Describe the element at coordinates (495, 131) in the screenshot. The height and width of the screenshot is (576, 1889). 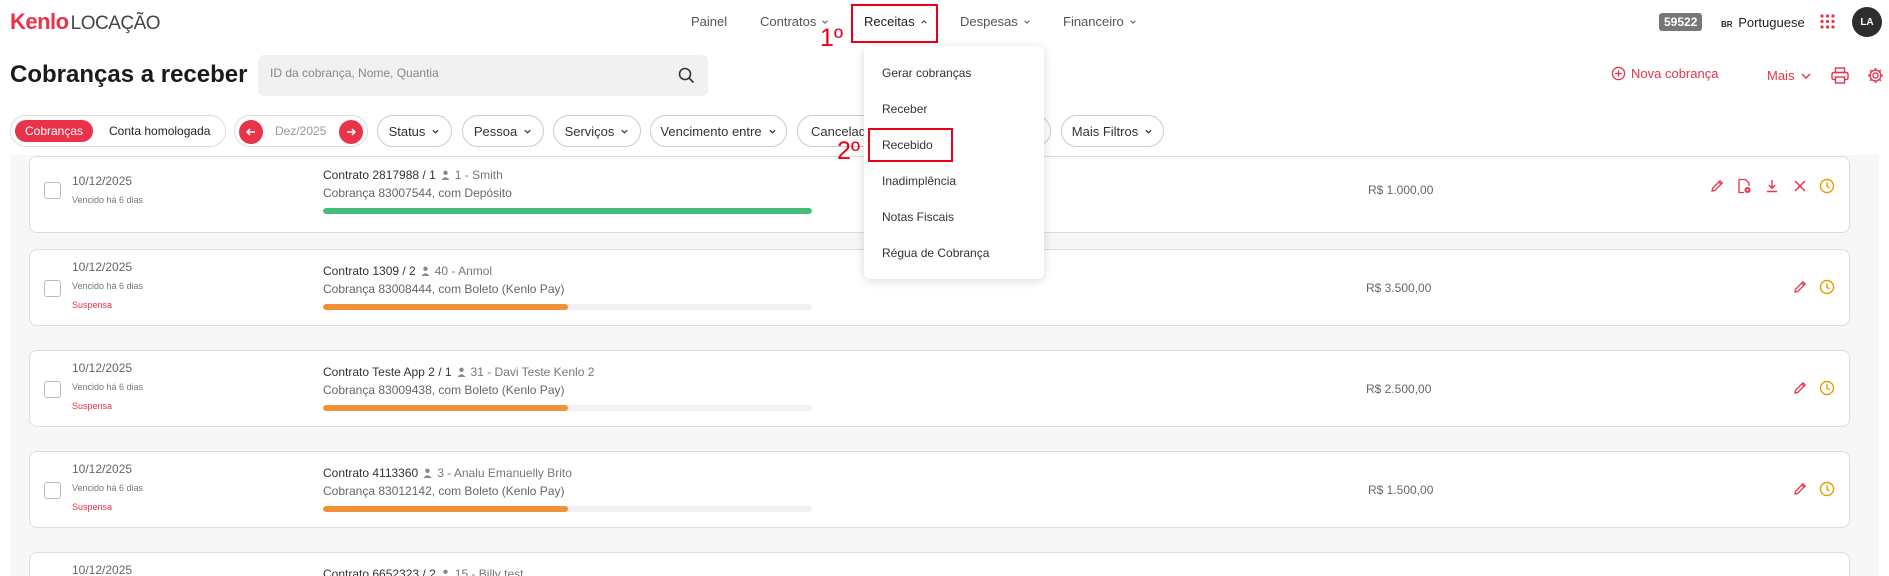
I see `filter-pessoa-label: Pessoa` at that location.